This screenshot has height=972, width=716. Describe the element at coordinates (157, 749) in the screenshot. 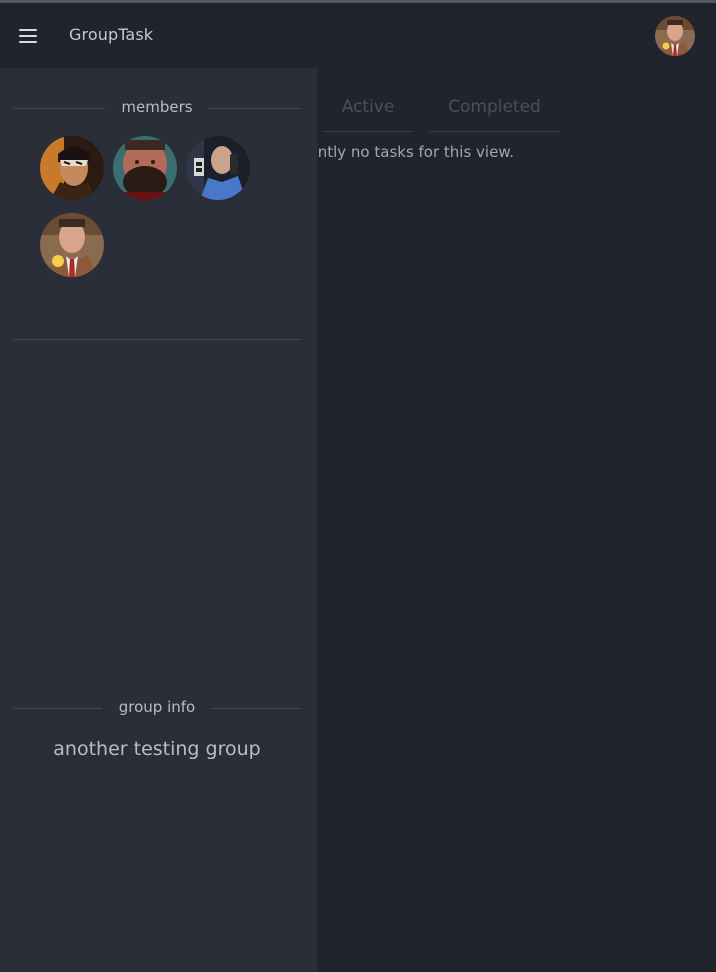

I see `group-name: another testing group` at that location.